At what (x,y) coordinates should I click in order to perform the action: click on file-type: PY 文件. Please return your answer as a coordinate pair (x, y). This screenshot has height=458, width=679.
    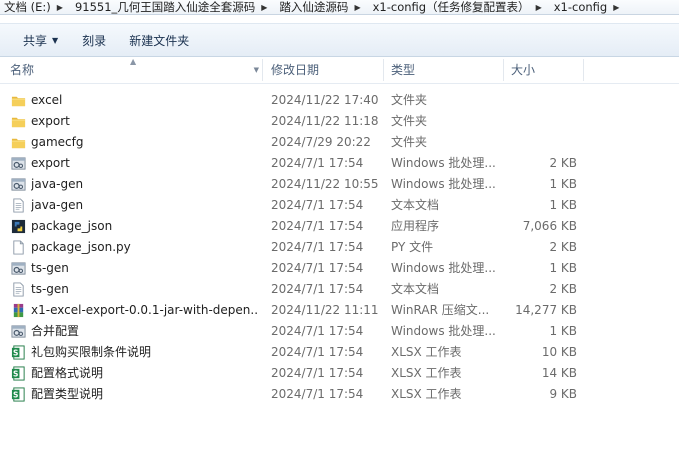
    Looking at the image, I should click on (412, 247).